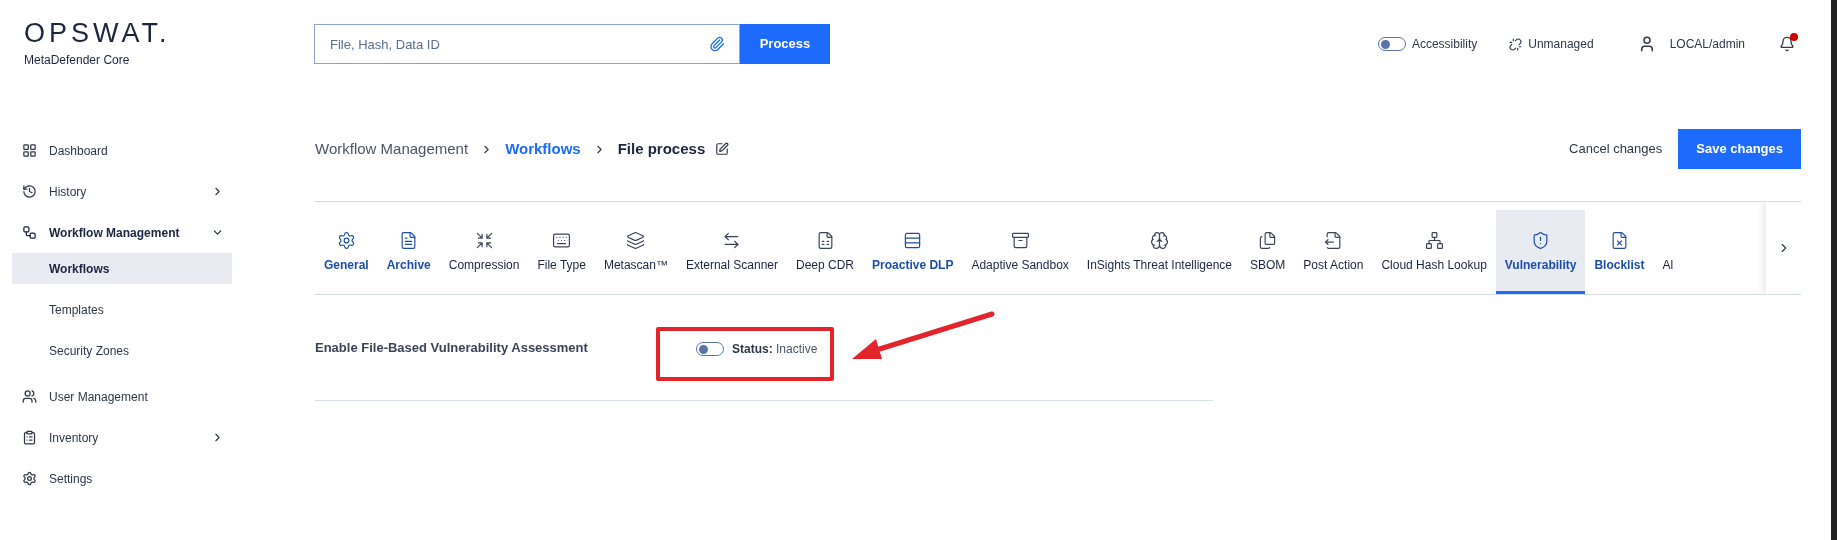 Image resolution: width=1837 pixels, height=540 pixels. What do you see at coordinates (1668, 252) in the screenshot?
I see `tab: Al` at bounding box center [1668, 252].